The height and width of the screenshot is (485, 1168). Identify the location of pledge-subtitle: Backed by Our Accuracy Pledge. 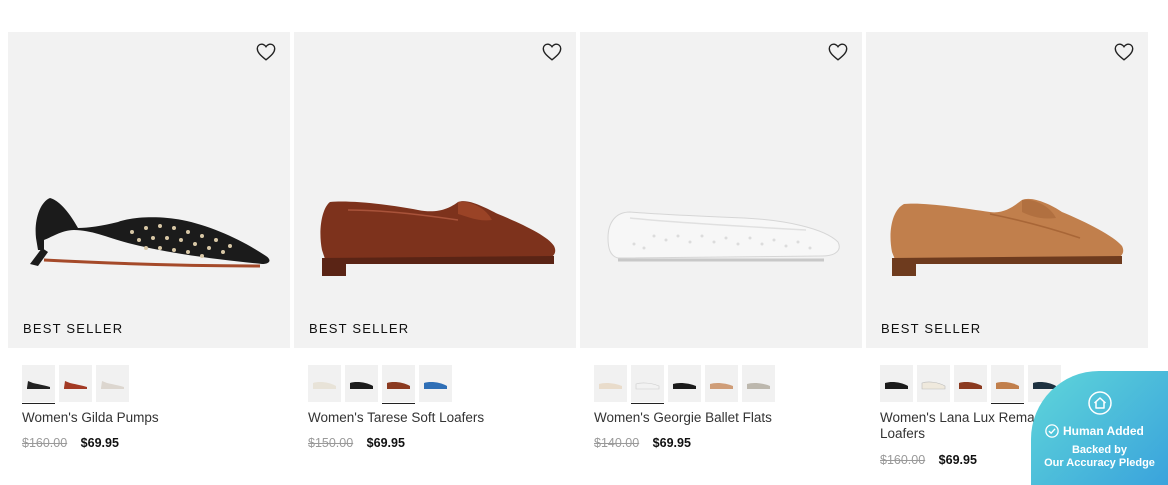
(1099, 457).